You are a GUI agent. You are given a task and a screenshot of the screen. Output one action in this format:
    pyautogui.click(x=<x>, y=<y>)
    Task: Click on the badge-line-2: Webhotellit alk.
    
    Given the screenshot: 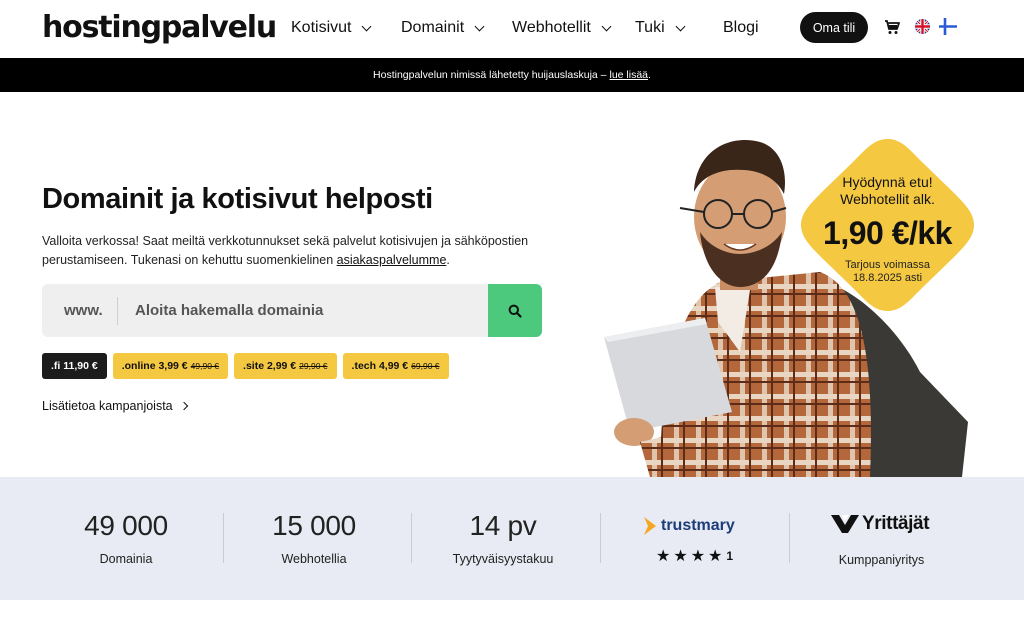 What is the action you would take?
    pyautogui.click(x=887, y=199)
    